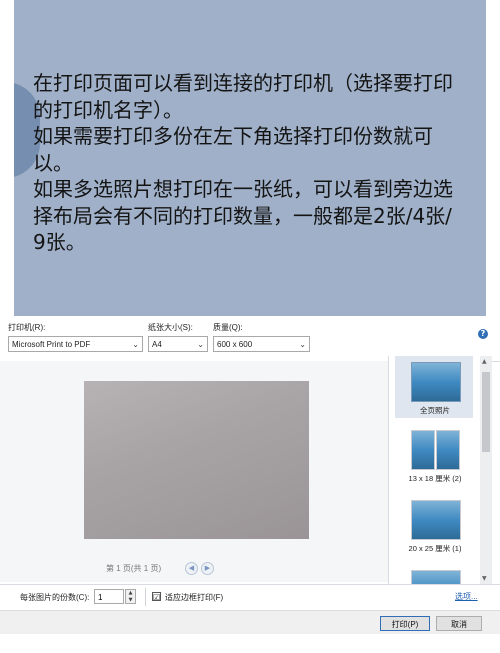 The height and width of the screenshot is (653, 500). Describe the element at coordinates (196, 460) in the screenshot. I see `photo-preview` at that location.